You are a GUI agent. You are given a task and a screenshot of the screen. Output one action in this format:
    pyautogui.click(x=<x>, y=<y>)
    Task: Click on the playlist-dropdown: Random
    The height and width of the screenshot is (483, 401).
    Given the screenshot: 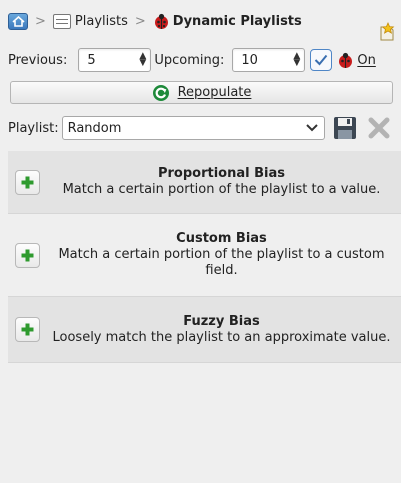 What is the action you would take?
    pyautogui.click(x=193, y=128)
    